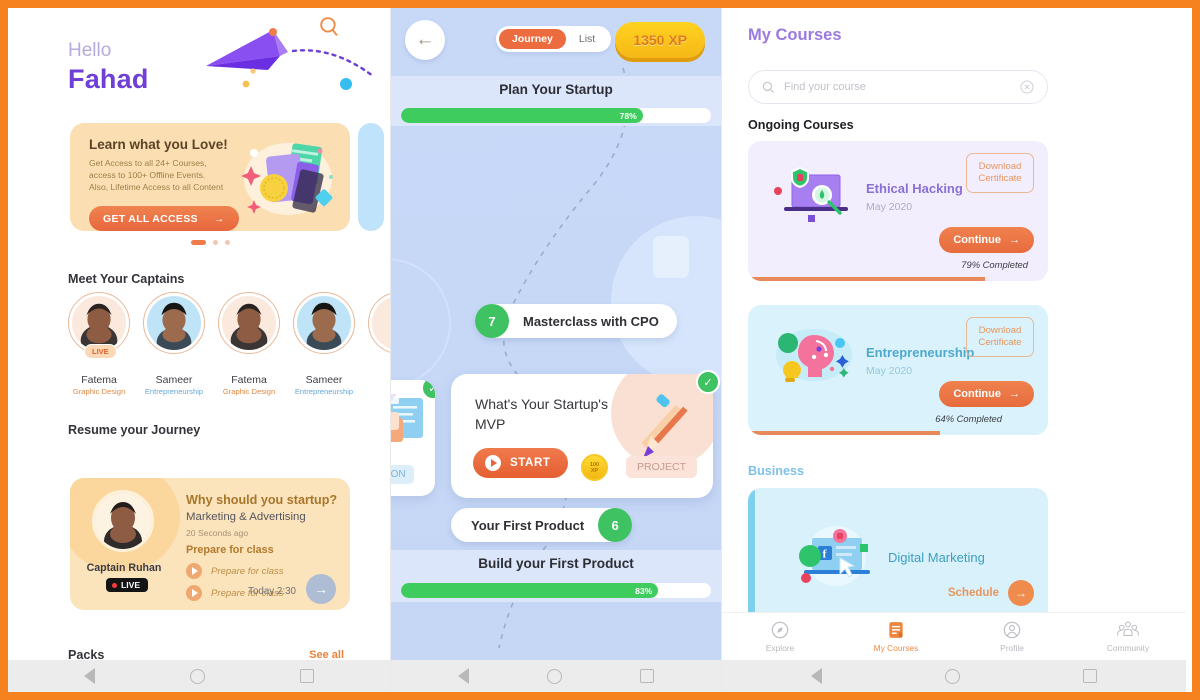 The image size is (1200, 700). Describe the element at coordinates (287, 179) in the screenshot. I see `promo-illustration` at that location.